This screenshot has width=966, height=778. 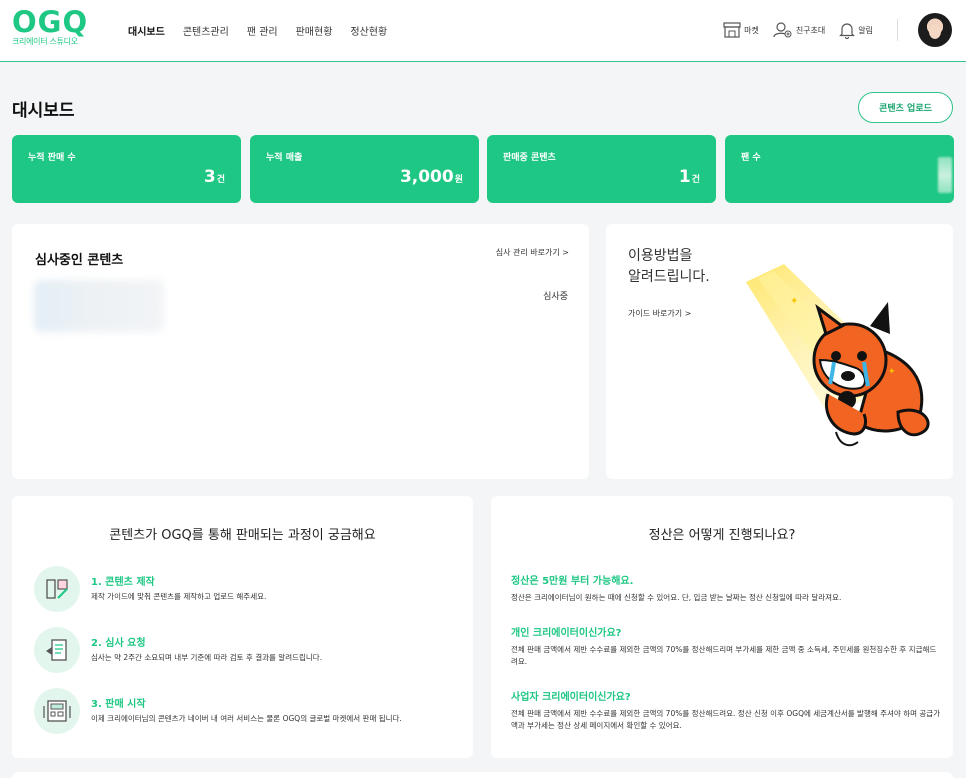 What do you see at coordinates (314, 30) in the screenshot?
I see `nav-sales-status: 판매현황` at bounding box center [314, 30].